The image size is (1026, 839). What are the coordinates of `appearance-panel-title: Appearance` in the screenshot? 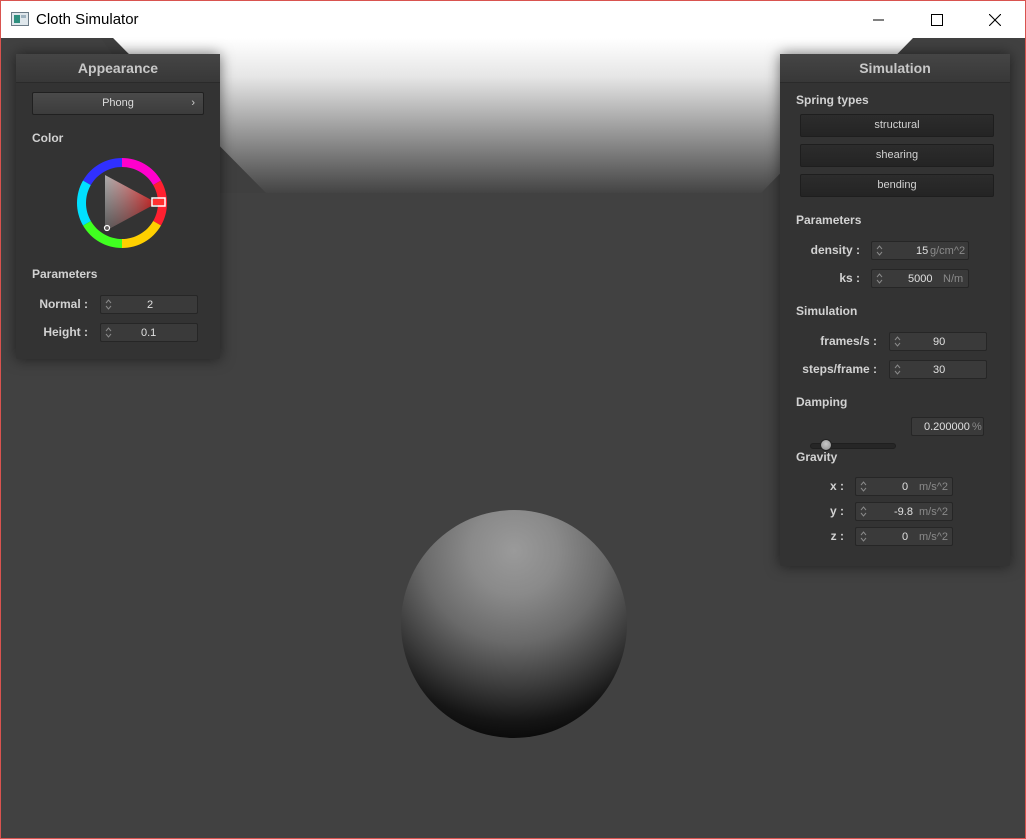 It's located at (118, 68).